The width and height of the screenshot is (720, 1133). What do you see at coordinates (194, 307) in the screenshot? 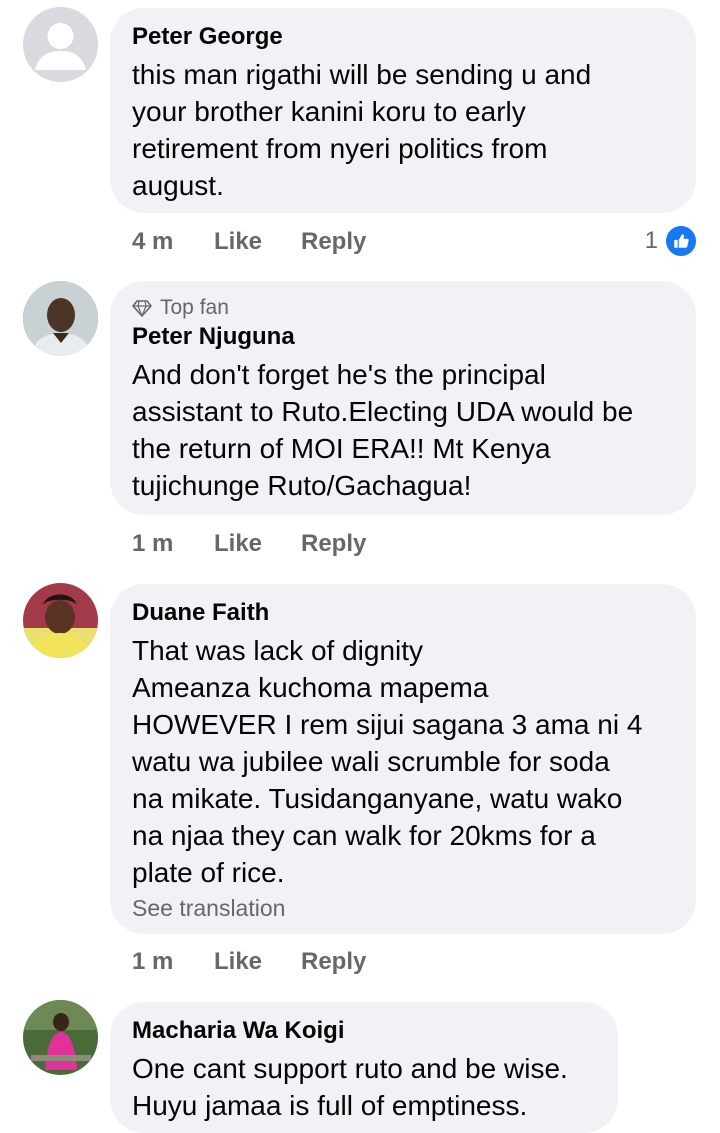
I see `badge-label: Top fan` at bounding box center [194, 307].